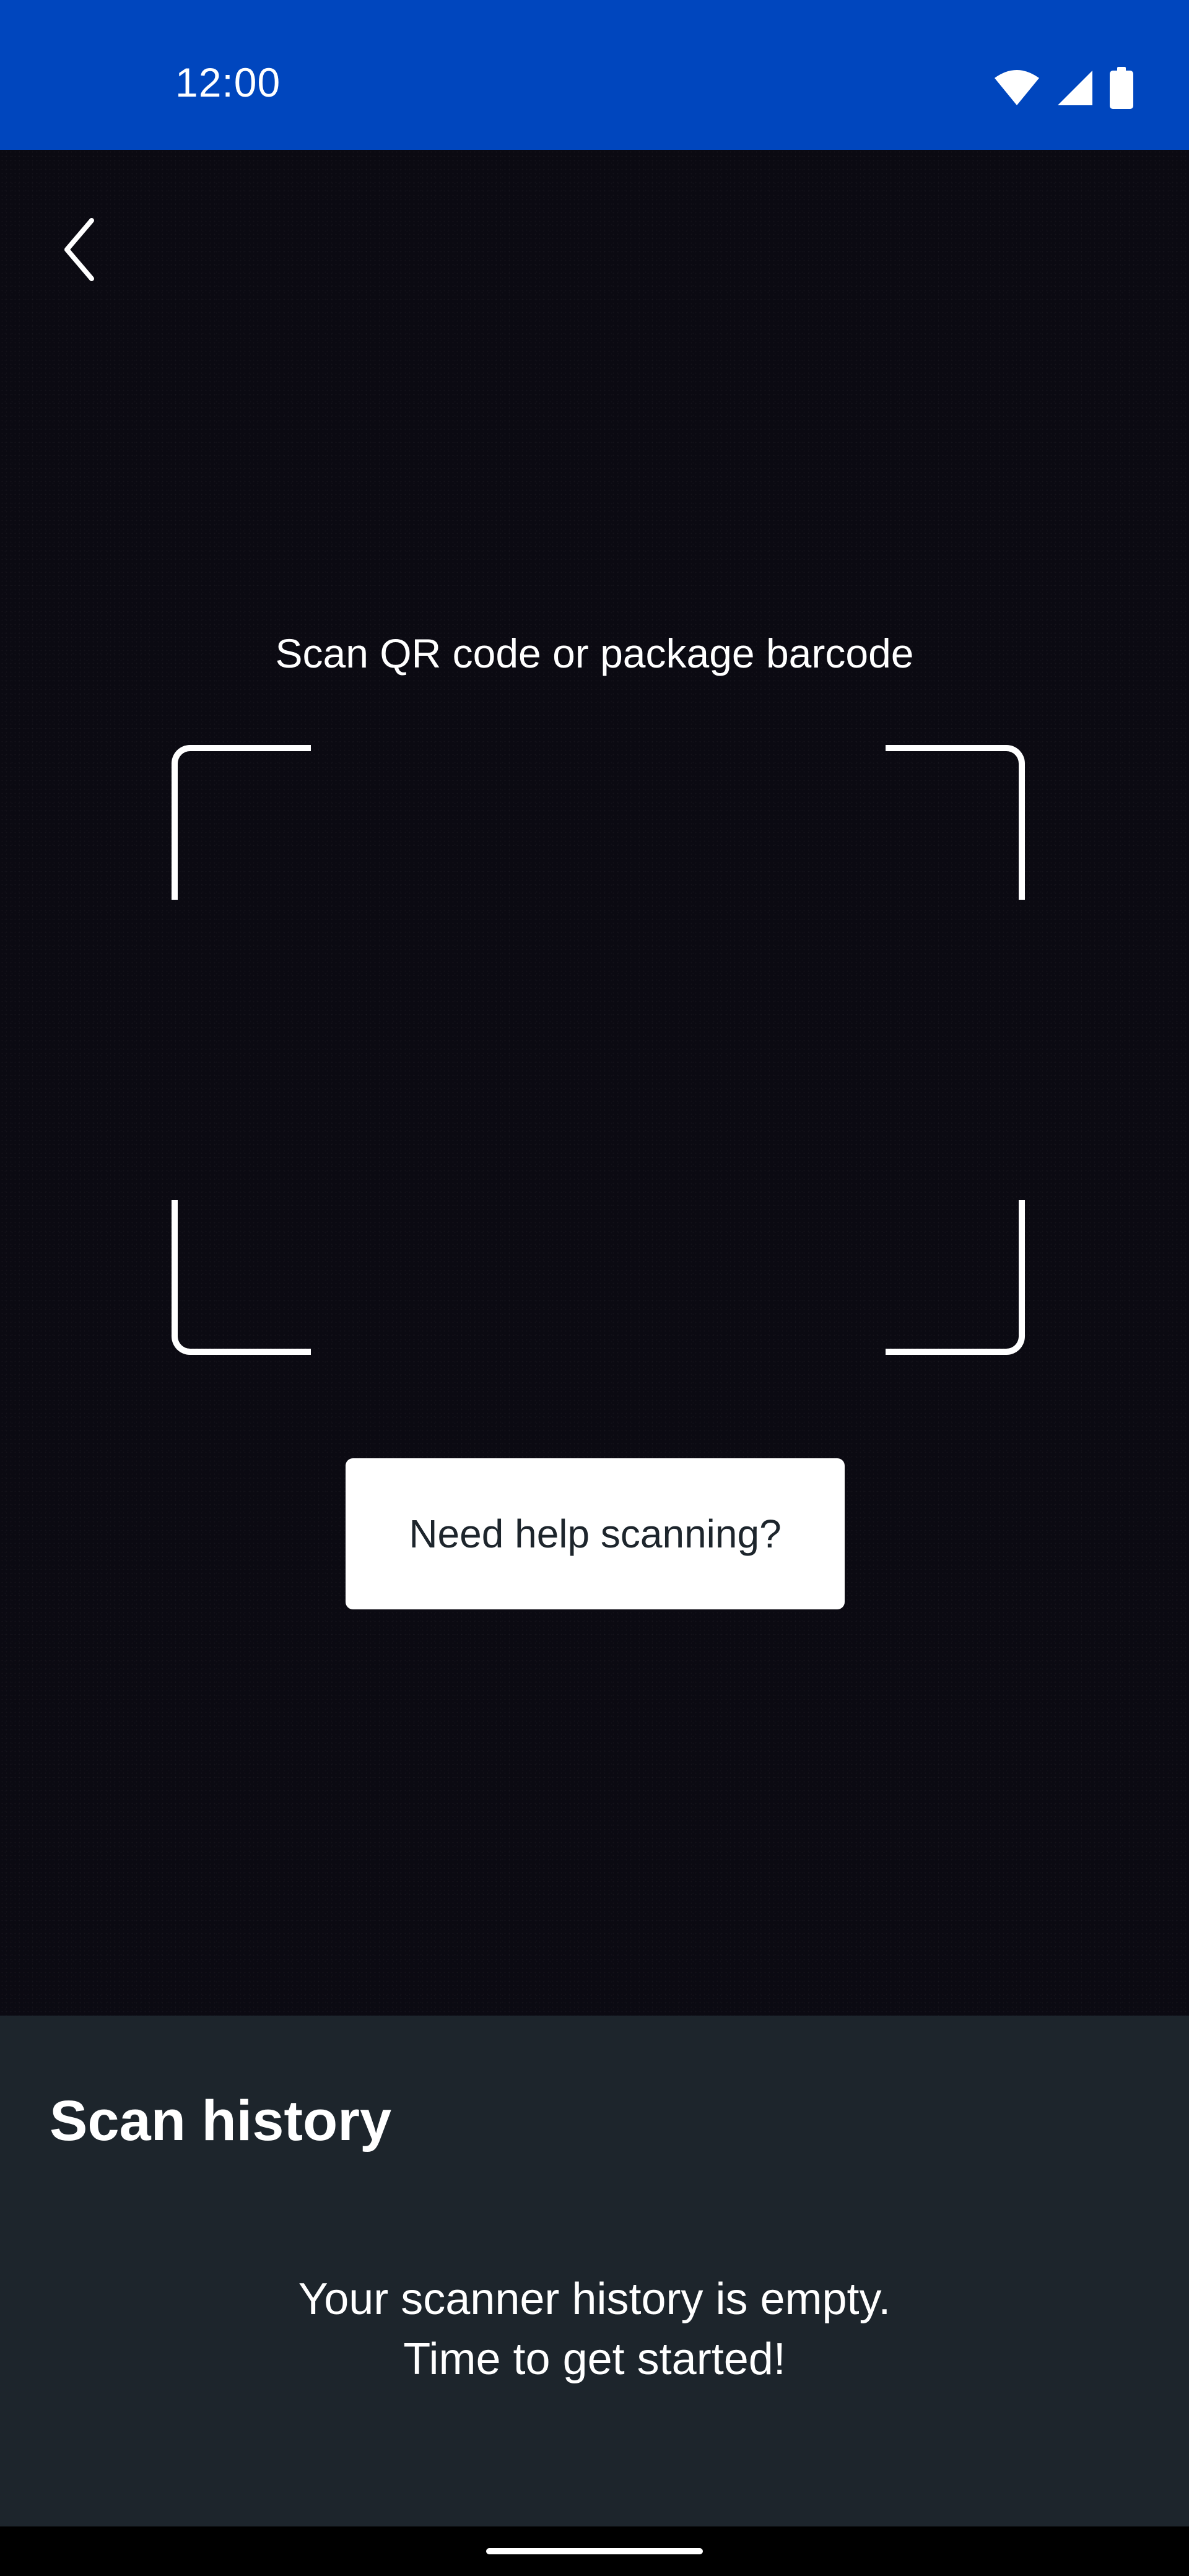 The width and height of the screenshot is (1189, 2576). I want to click on scan-frame-corner-top-left, so click(241, 822).